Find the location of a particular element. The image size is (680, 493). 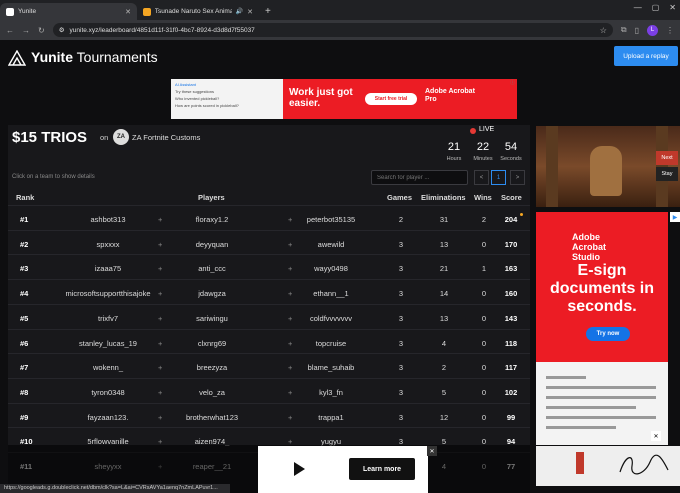

close-window-icon: ✕ is located at coordinates (672, 7).